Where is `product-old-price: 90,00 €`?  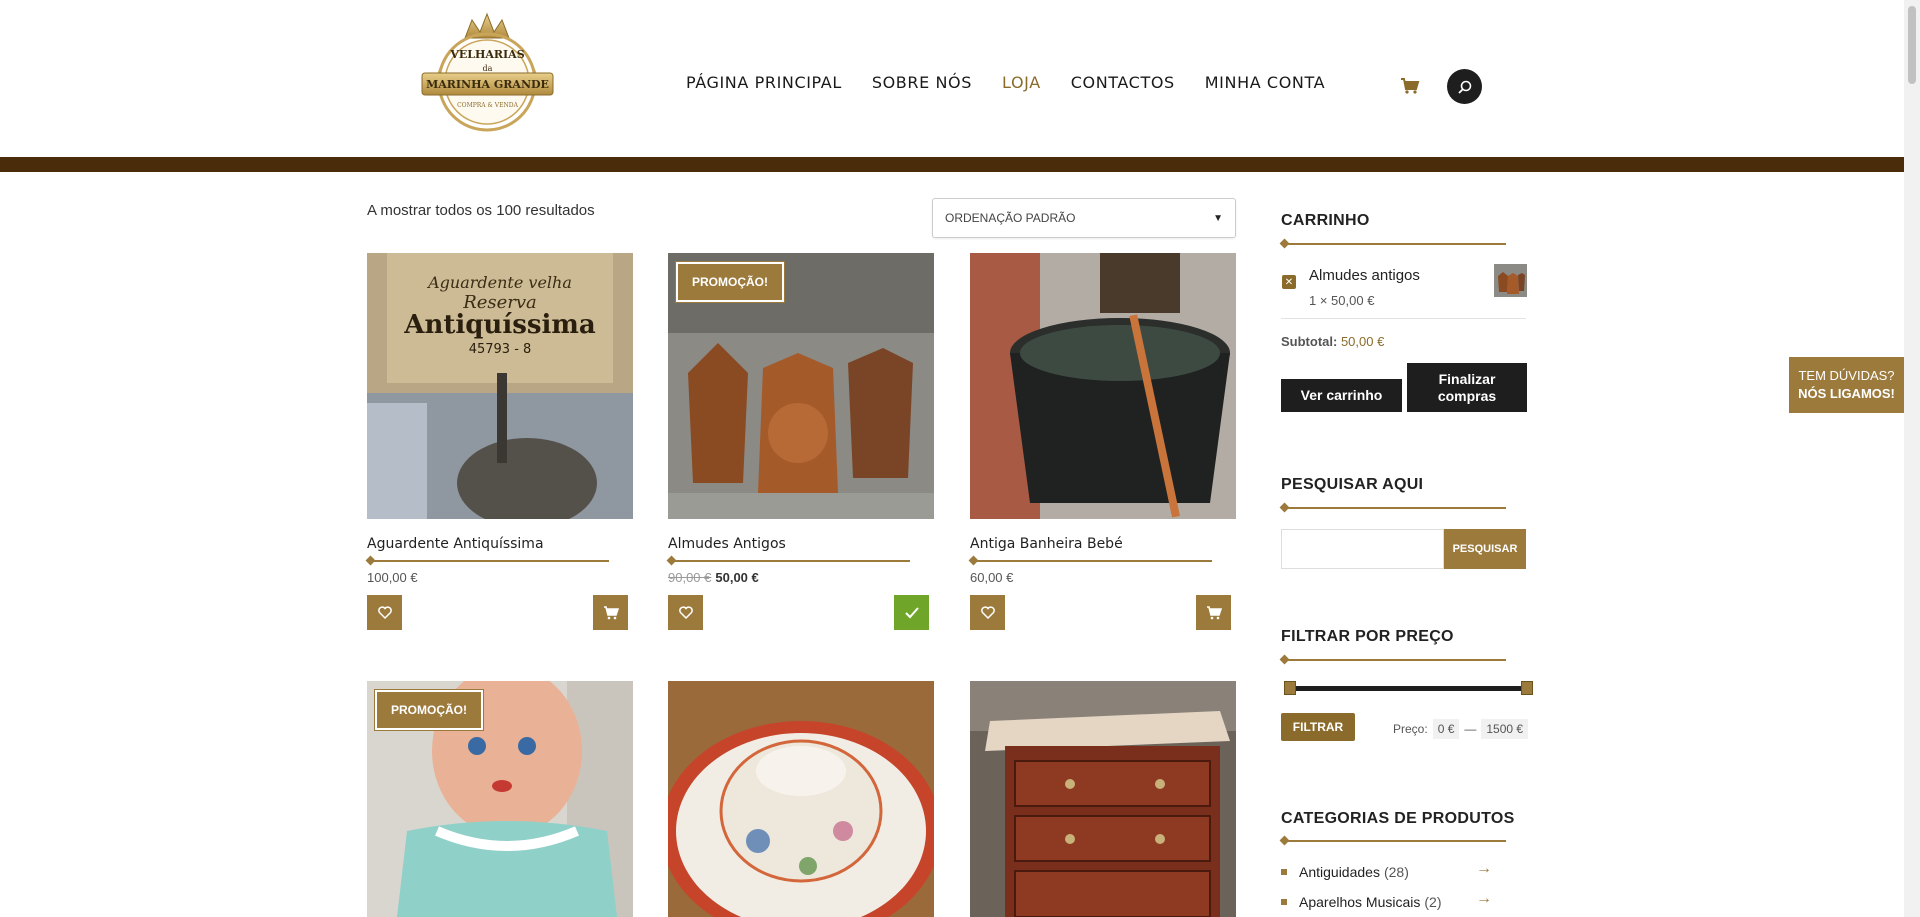
product-old-price: 90,00 € is located at coordinates (690, 577).